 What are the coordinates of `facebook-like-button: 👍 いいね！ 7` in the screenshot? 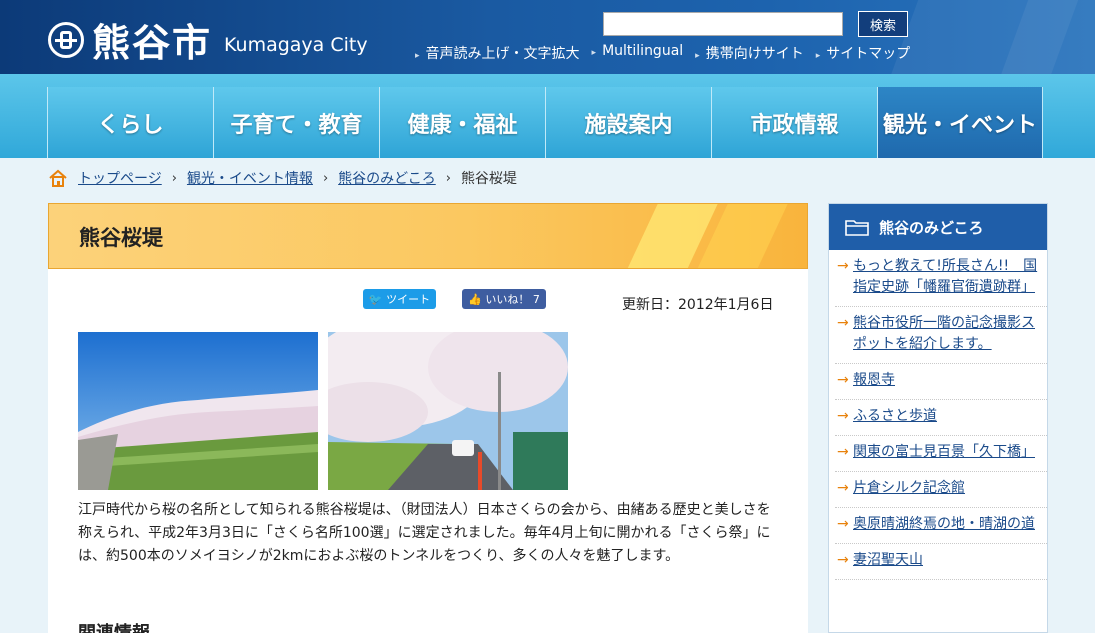 It's located at (504, 299).